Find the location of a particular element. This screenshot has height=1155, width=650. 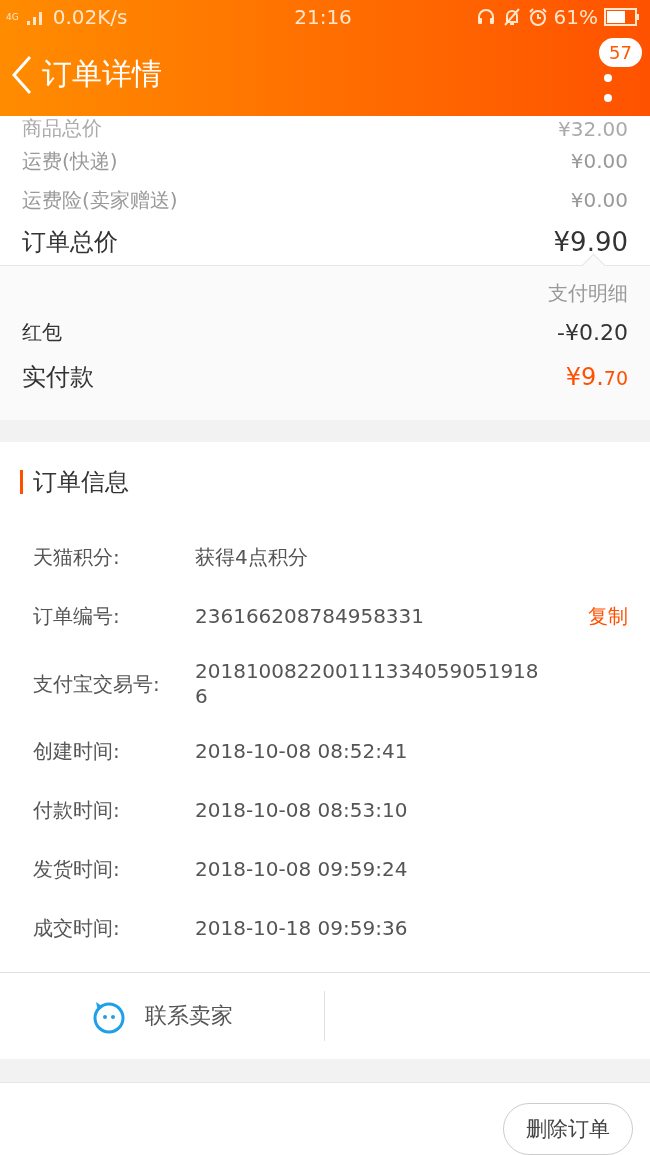

alarm-icon is located at coordinates (537, 17).